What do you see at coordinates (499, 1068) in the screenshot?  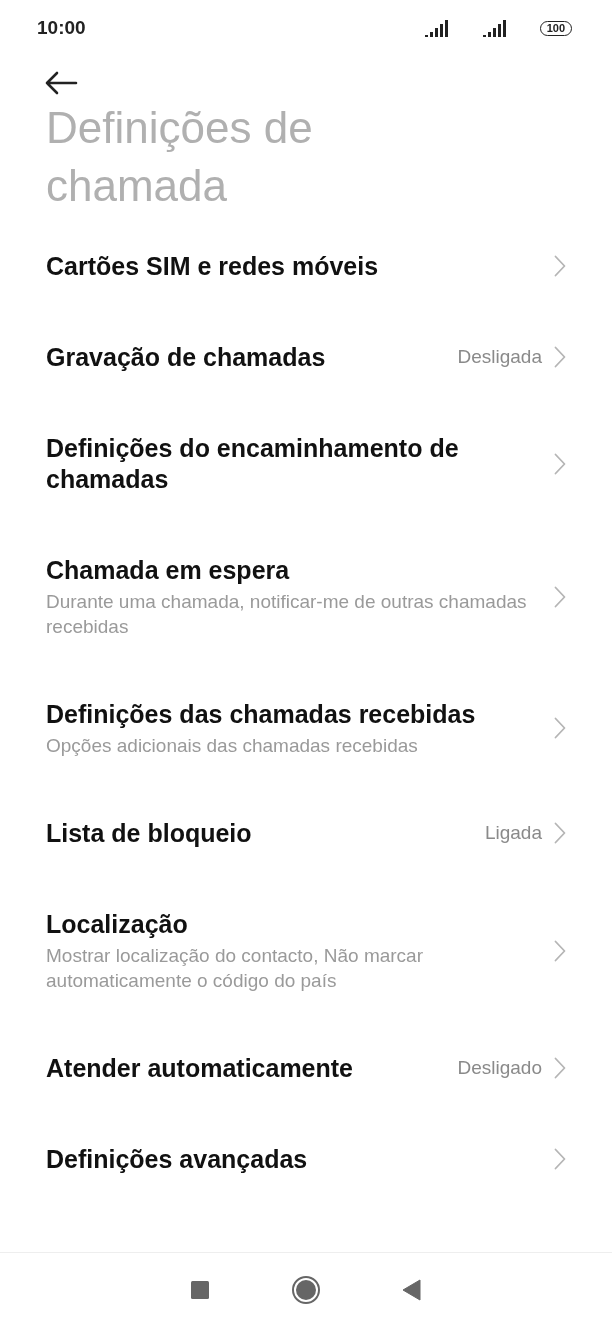 I see `item-value: Desligado` at bounding box center [499, 1068].